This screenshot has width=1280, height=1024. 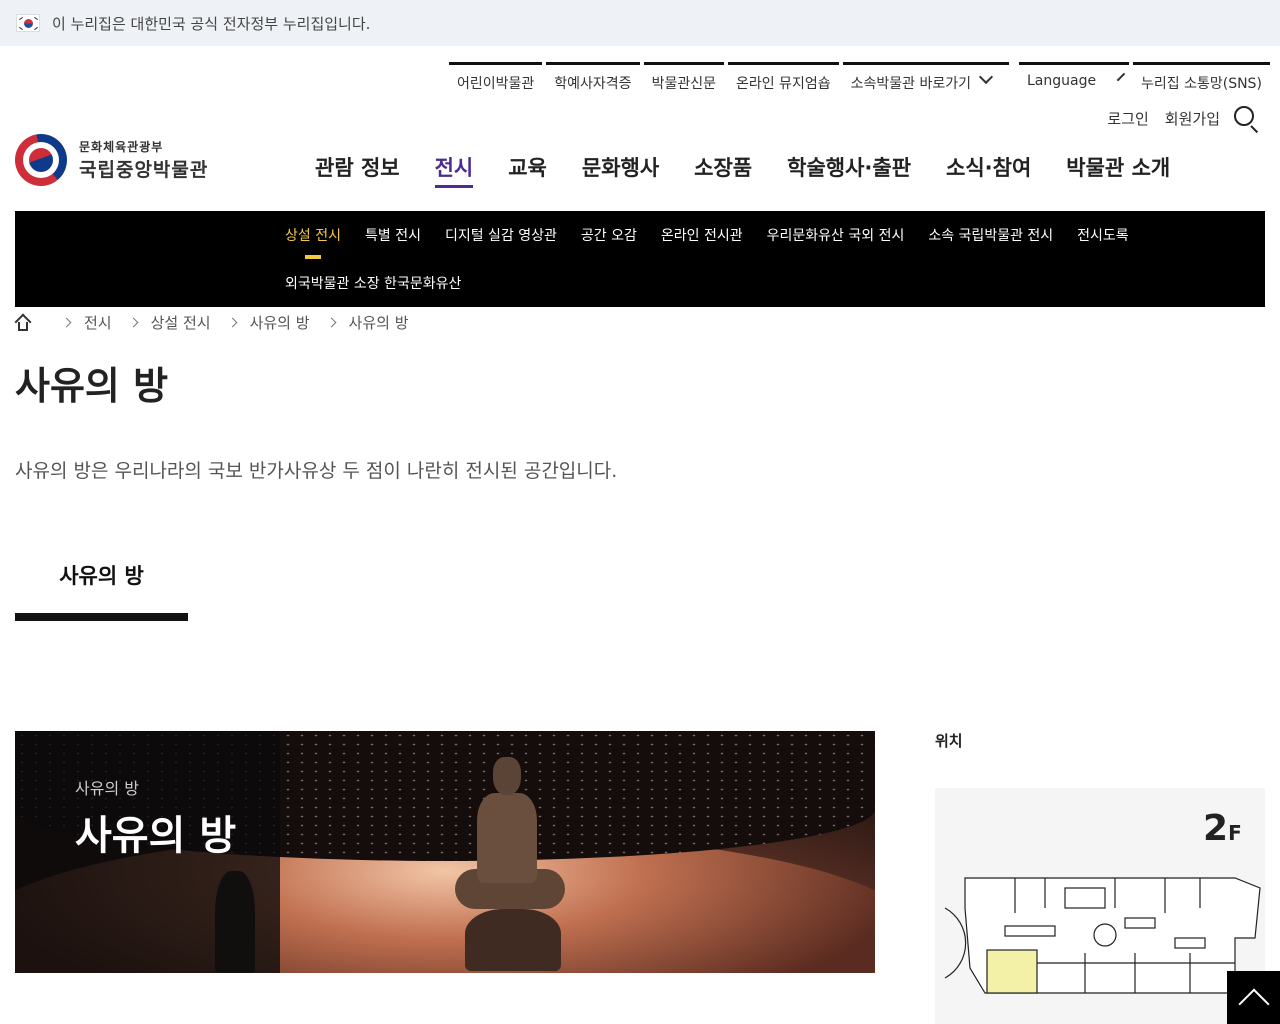 I want to click on link-kids-museum: 어린이박물관, so click(x=496, y=80).